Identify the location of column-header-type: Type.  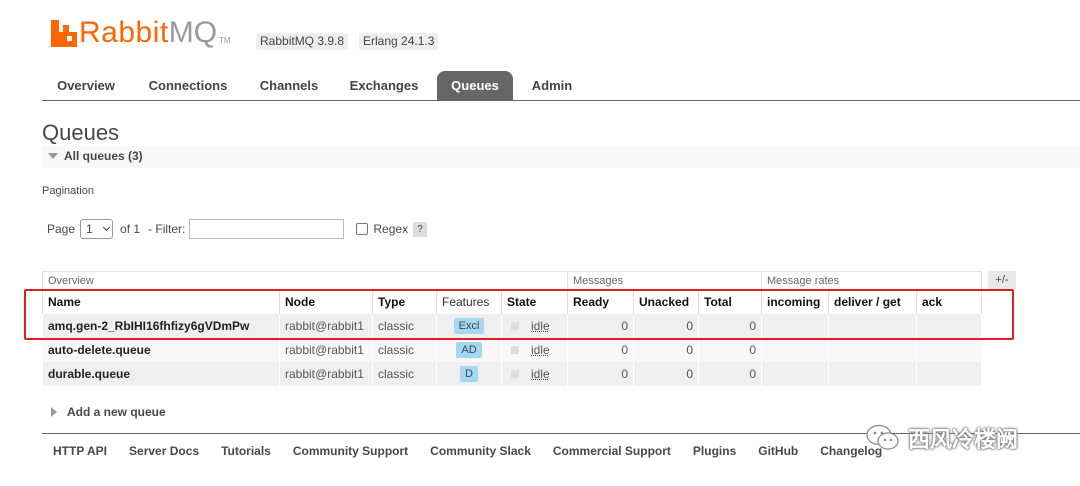
(404, 301).